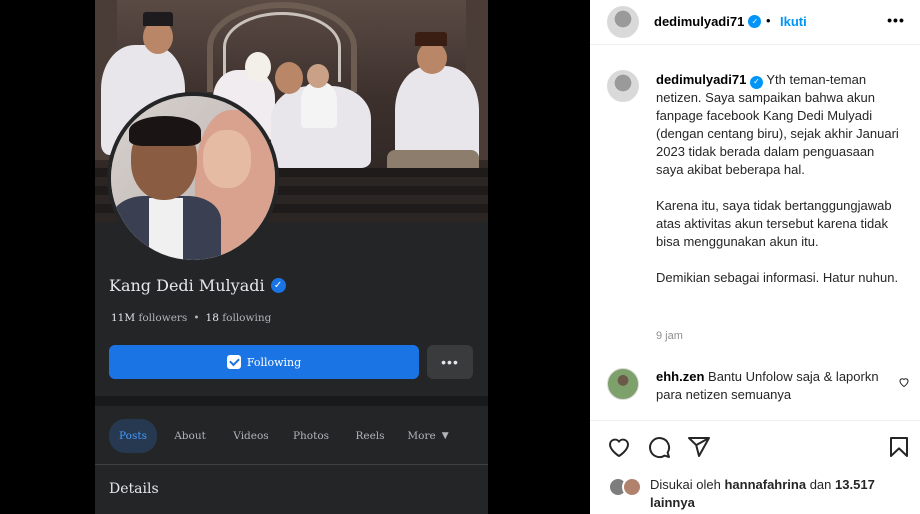 The height and width of the screenshot is (514, 920). Describe the element at coordinates (233, 362) in the screenshot. I see `following-check-icon` at that location.